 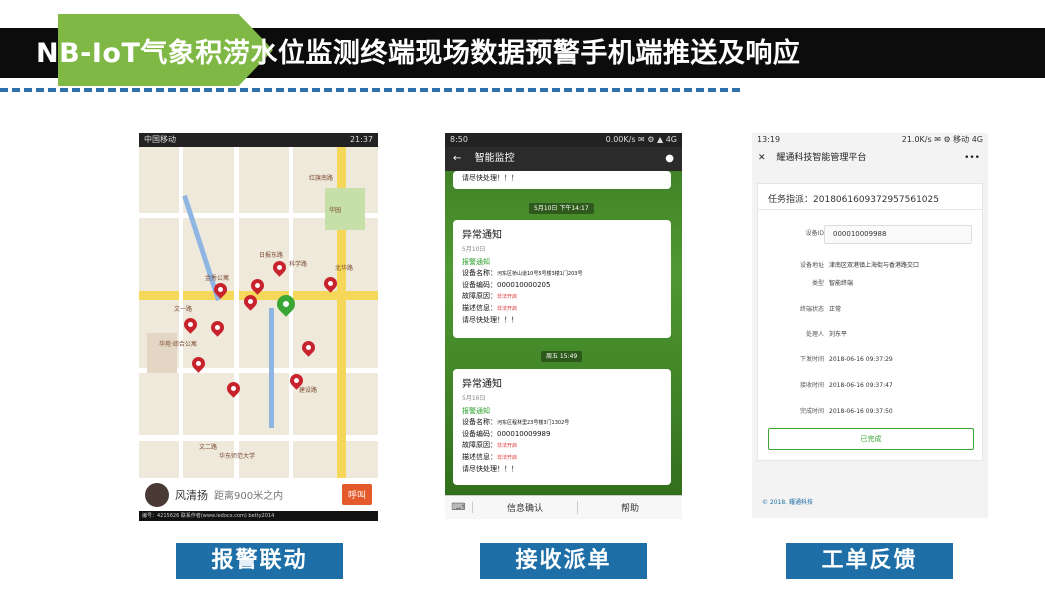 I want to click on form-row: 设备地址 津南区双港镇上海街与香港路交口, so click(x=870, y=266).